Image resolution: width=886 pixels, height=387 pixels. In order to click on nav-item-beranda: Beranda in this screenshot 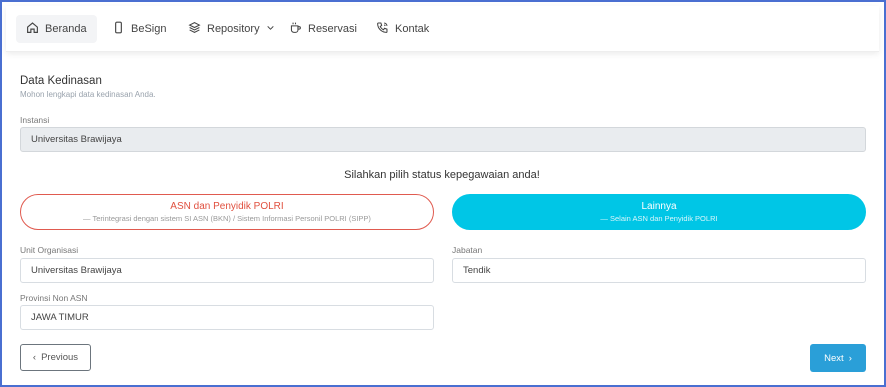, I will do `click(56, 29)`.